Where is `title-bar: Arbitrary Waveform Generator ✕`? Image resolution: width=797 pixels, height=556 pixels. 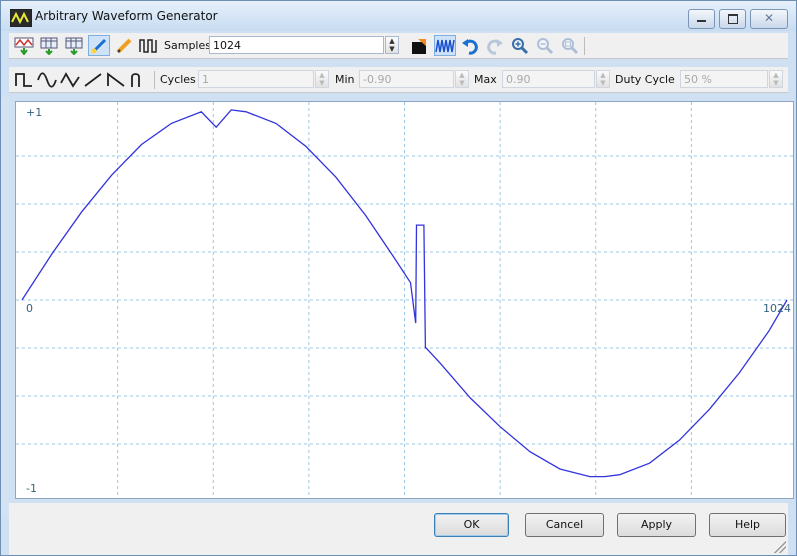
title-bar: Arbitrary Waveform Generator ✕ is located at coordinates (398, 16).